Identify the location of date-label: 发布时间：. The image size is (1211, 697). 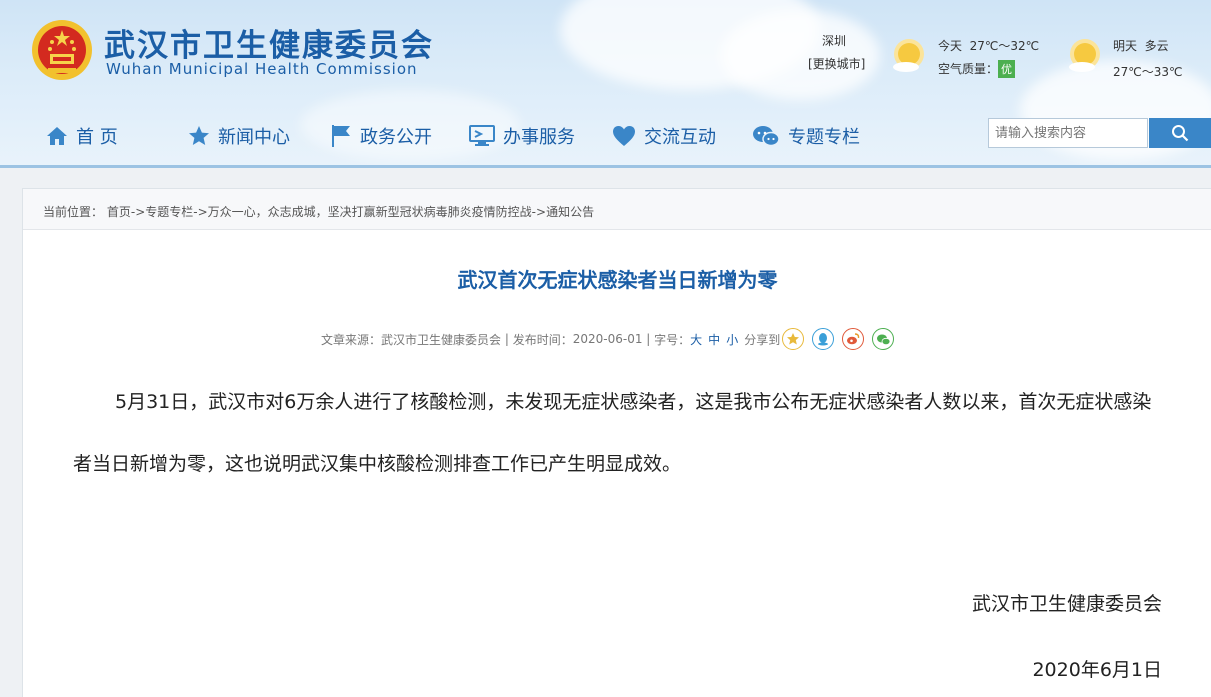
(542, 339).